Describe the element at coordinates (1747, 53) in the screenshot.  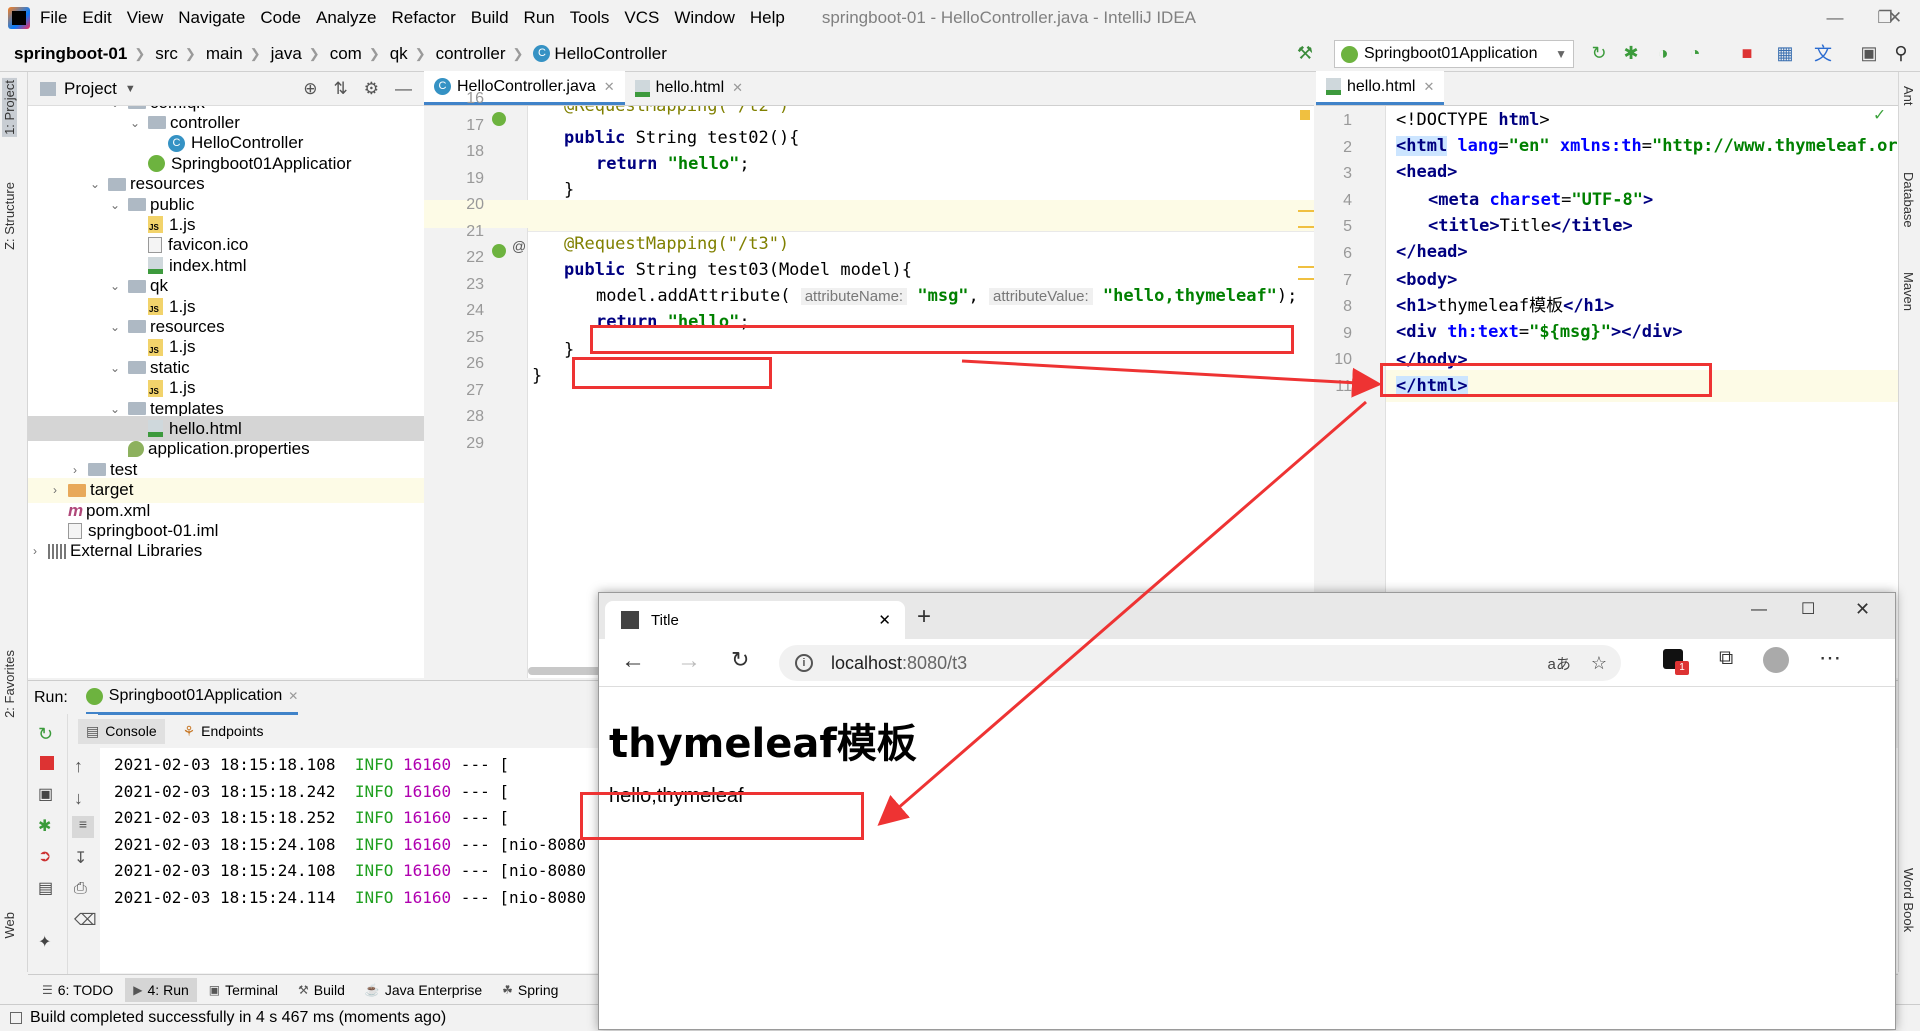
I see `stop-icon: ■` at that location.